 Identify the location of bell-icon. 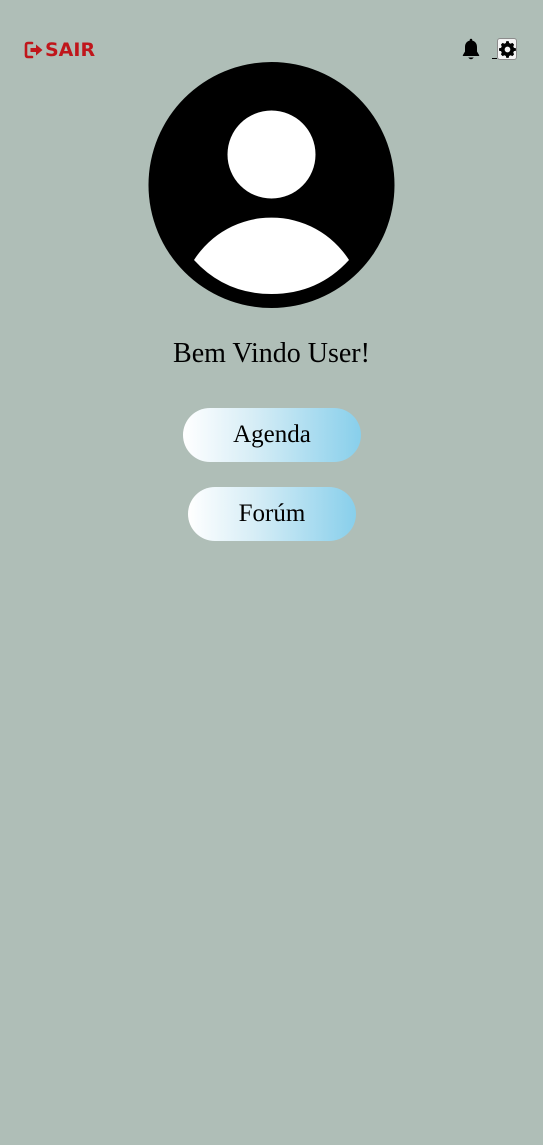
(471, 49).